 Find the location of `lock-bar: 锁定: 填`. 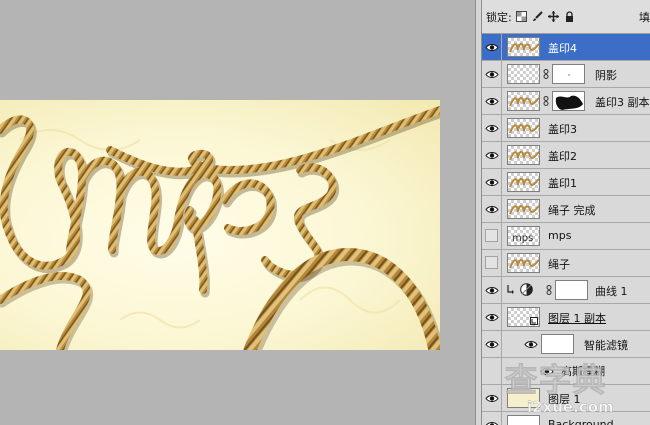

lock-bar: 锁定: 填 is located at coordinates (566, 17).